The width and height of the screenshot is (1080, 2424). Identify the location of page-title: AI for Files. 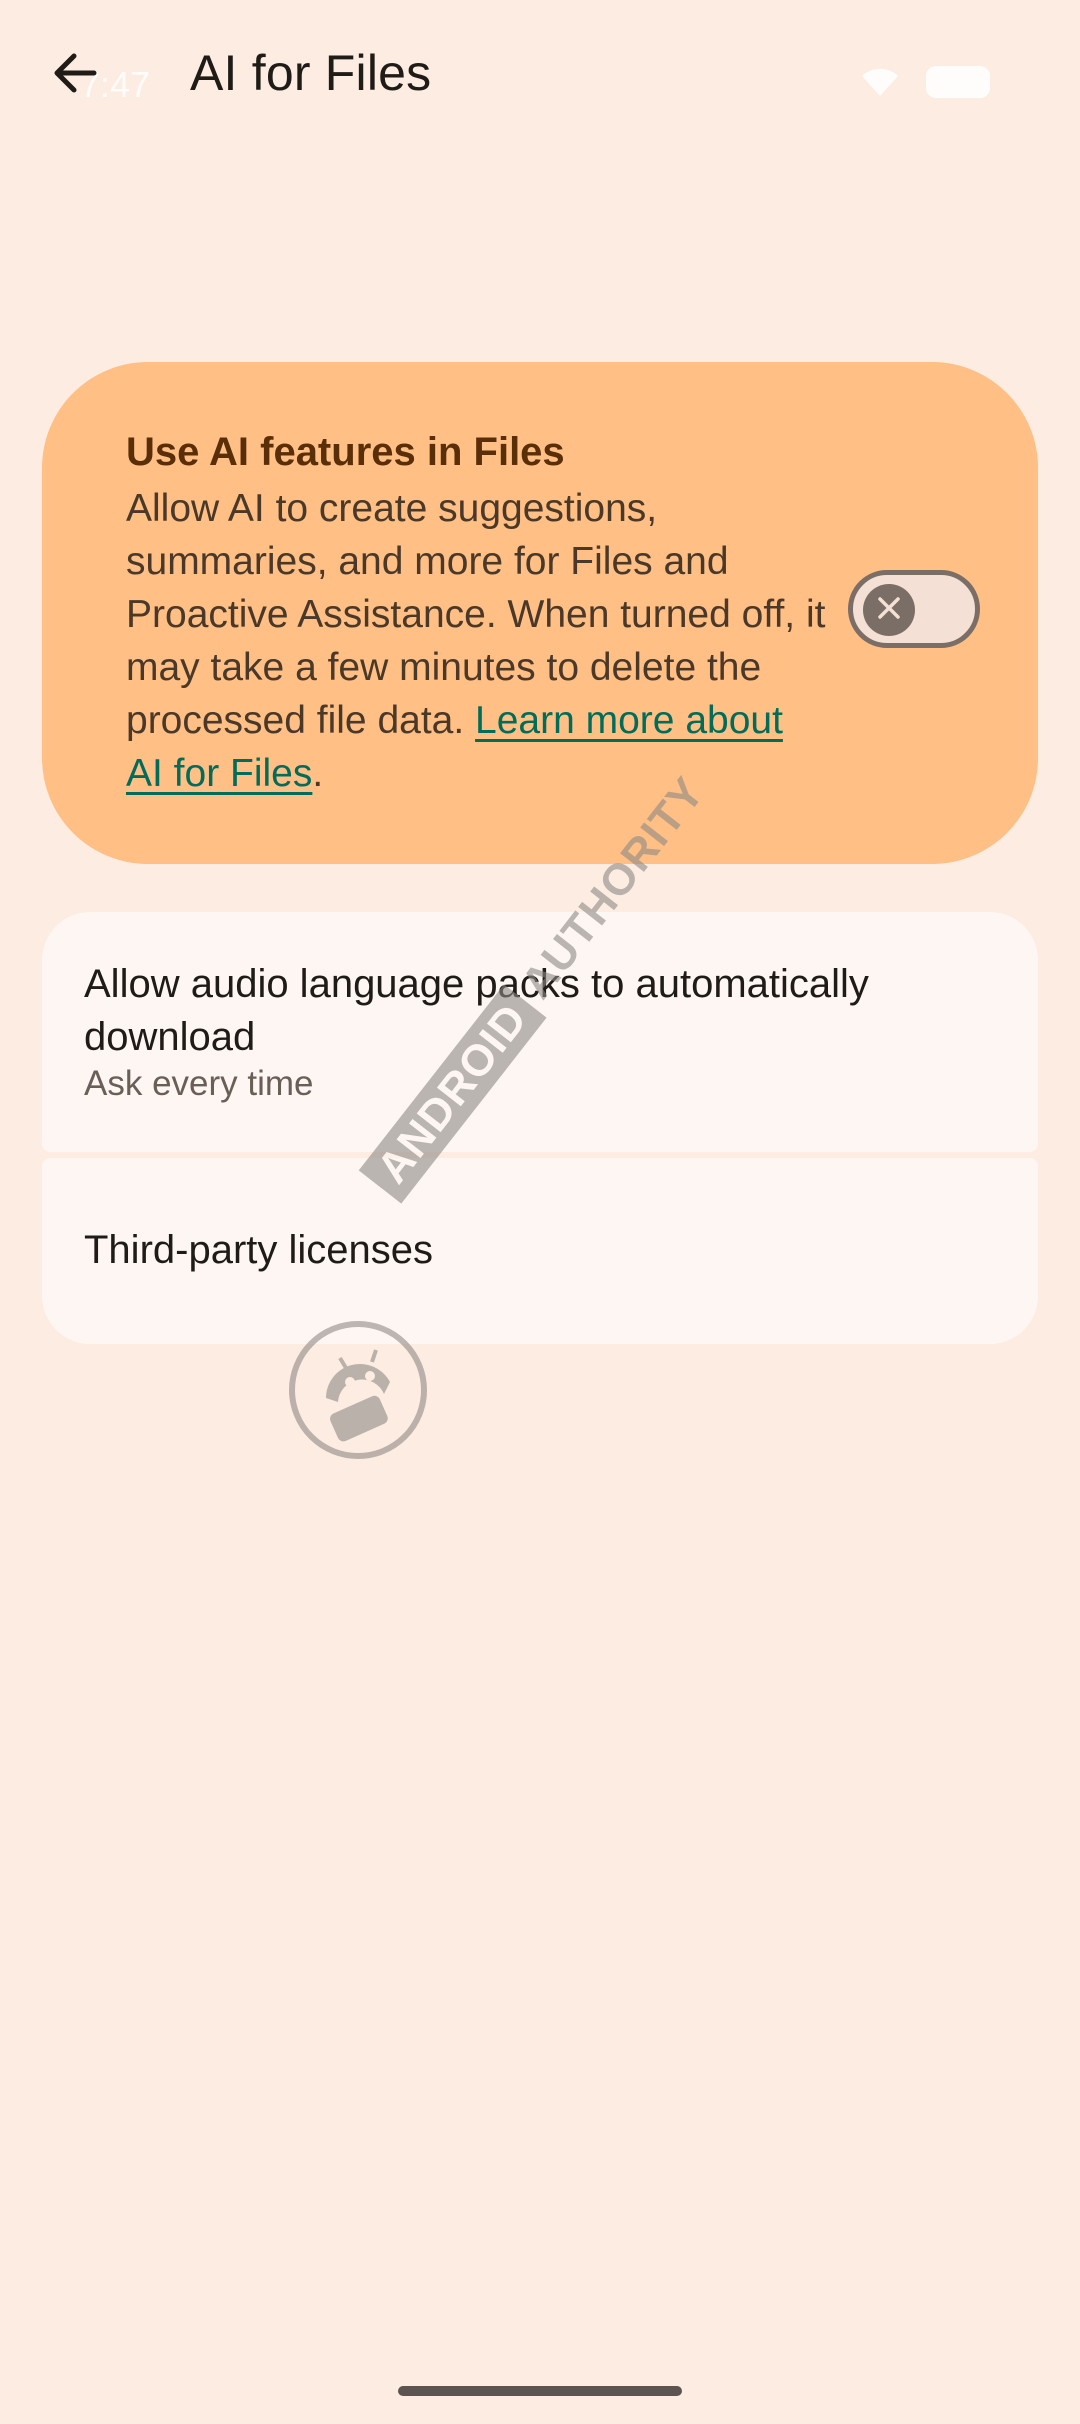
(311, 73).